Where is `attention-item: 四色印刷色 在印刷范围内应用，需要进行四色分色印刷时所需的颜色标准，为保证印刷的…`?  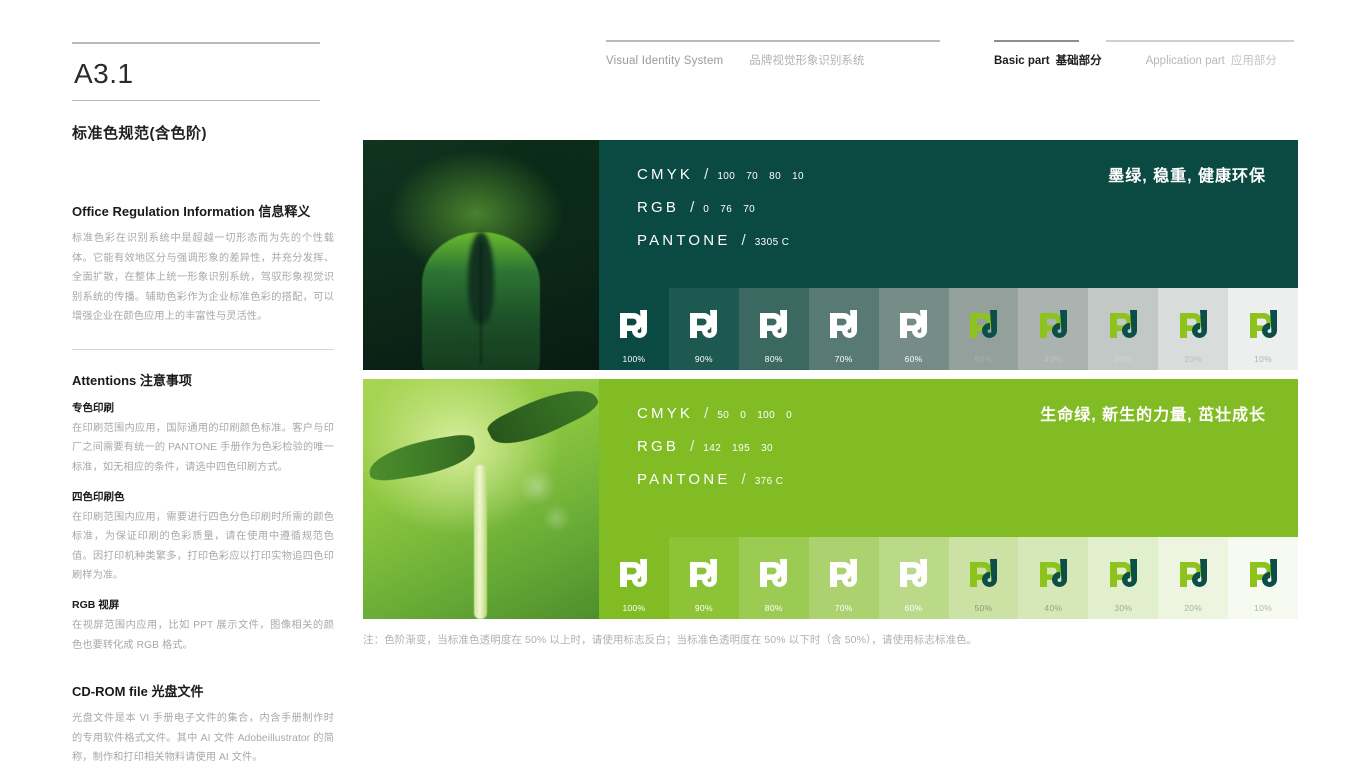 attention-item: 四色印刷色 在印刷范围内应用，需要进行四色分色印刷时所需的颜色标准，为保证印刷的… is located at coordinates (203, 537).